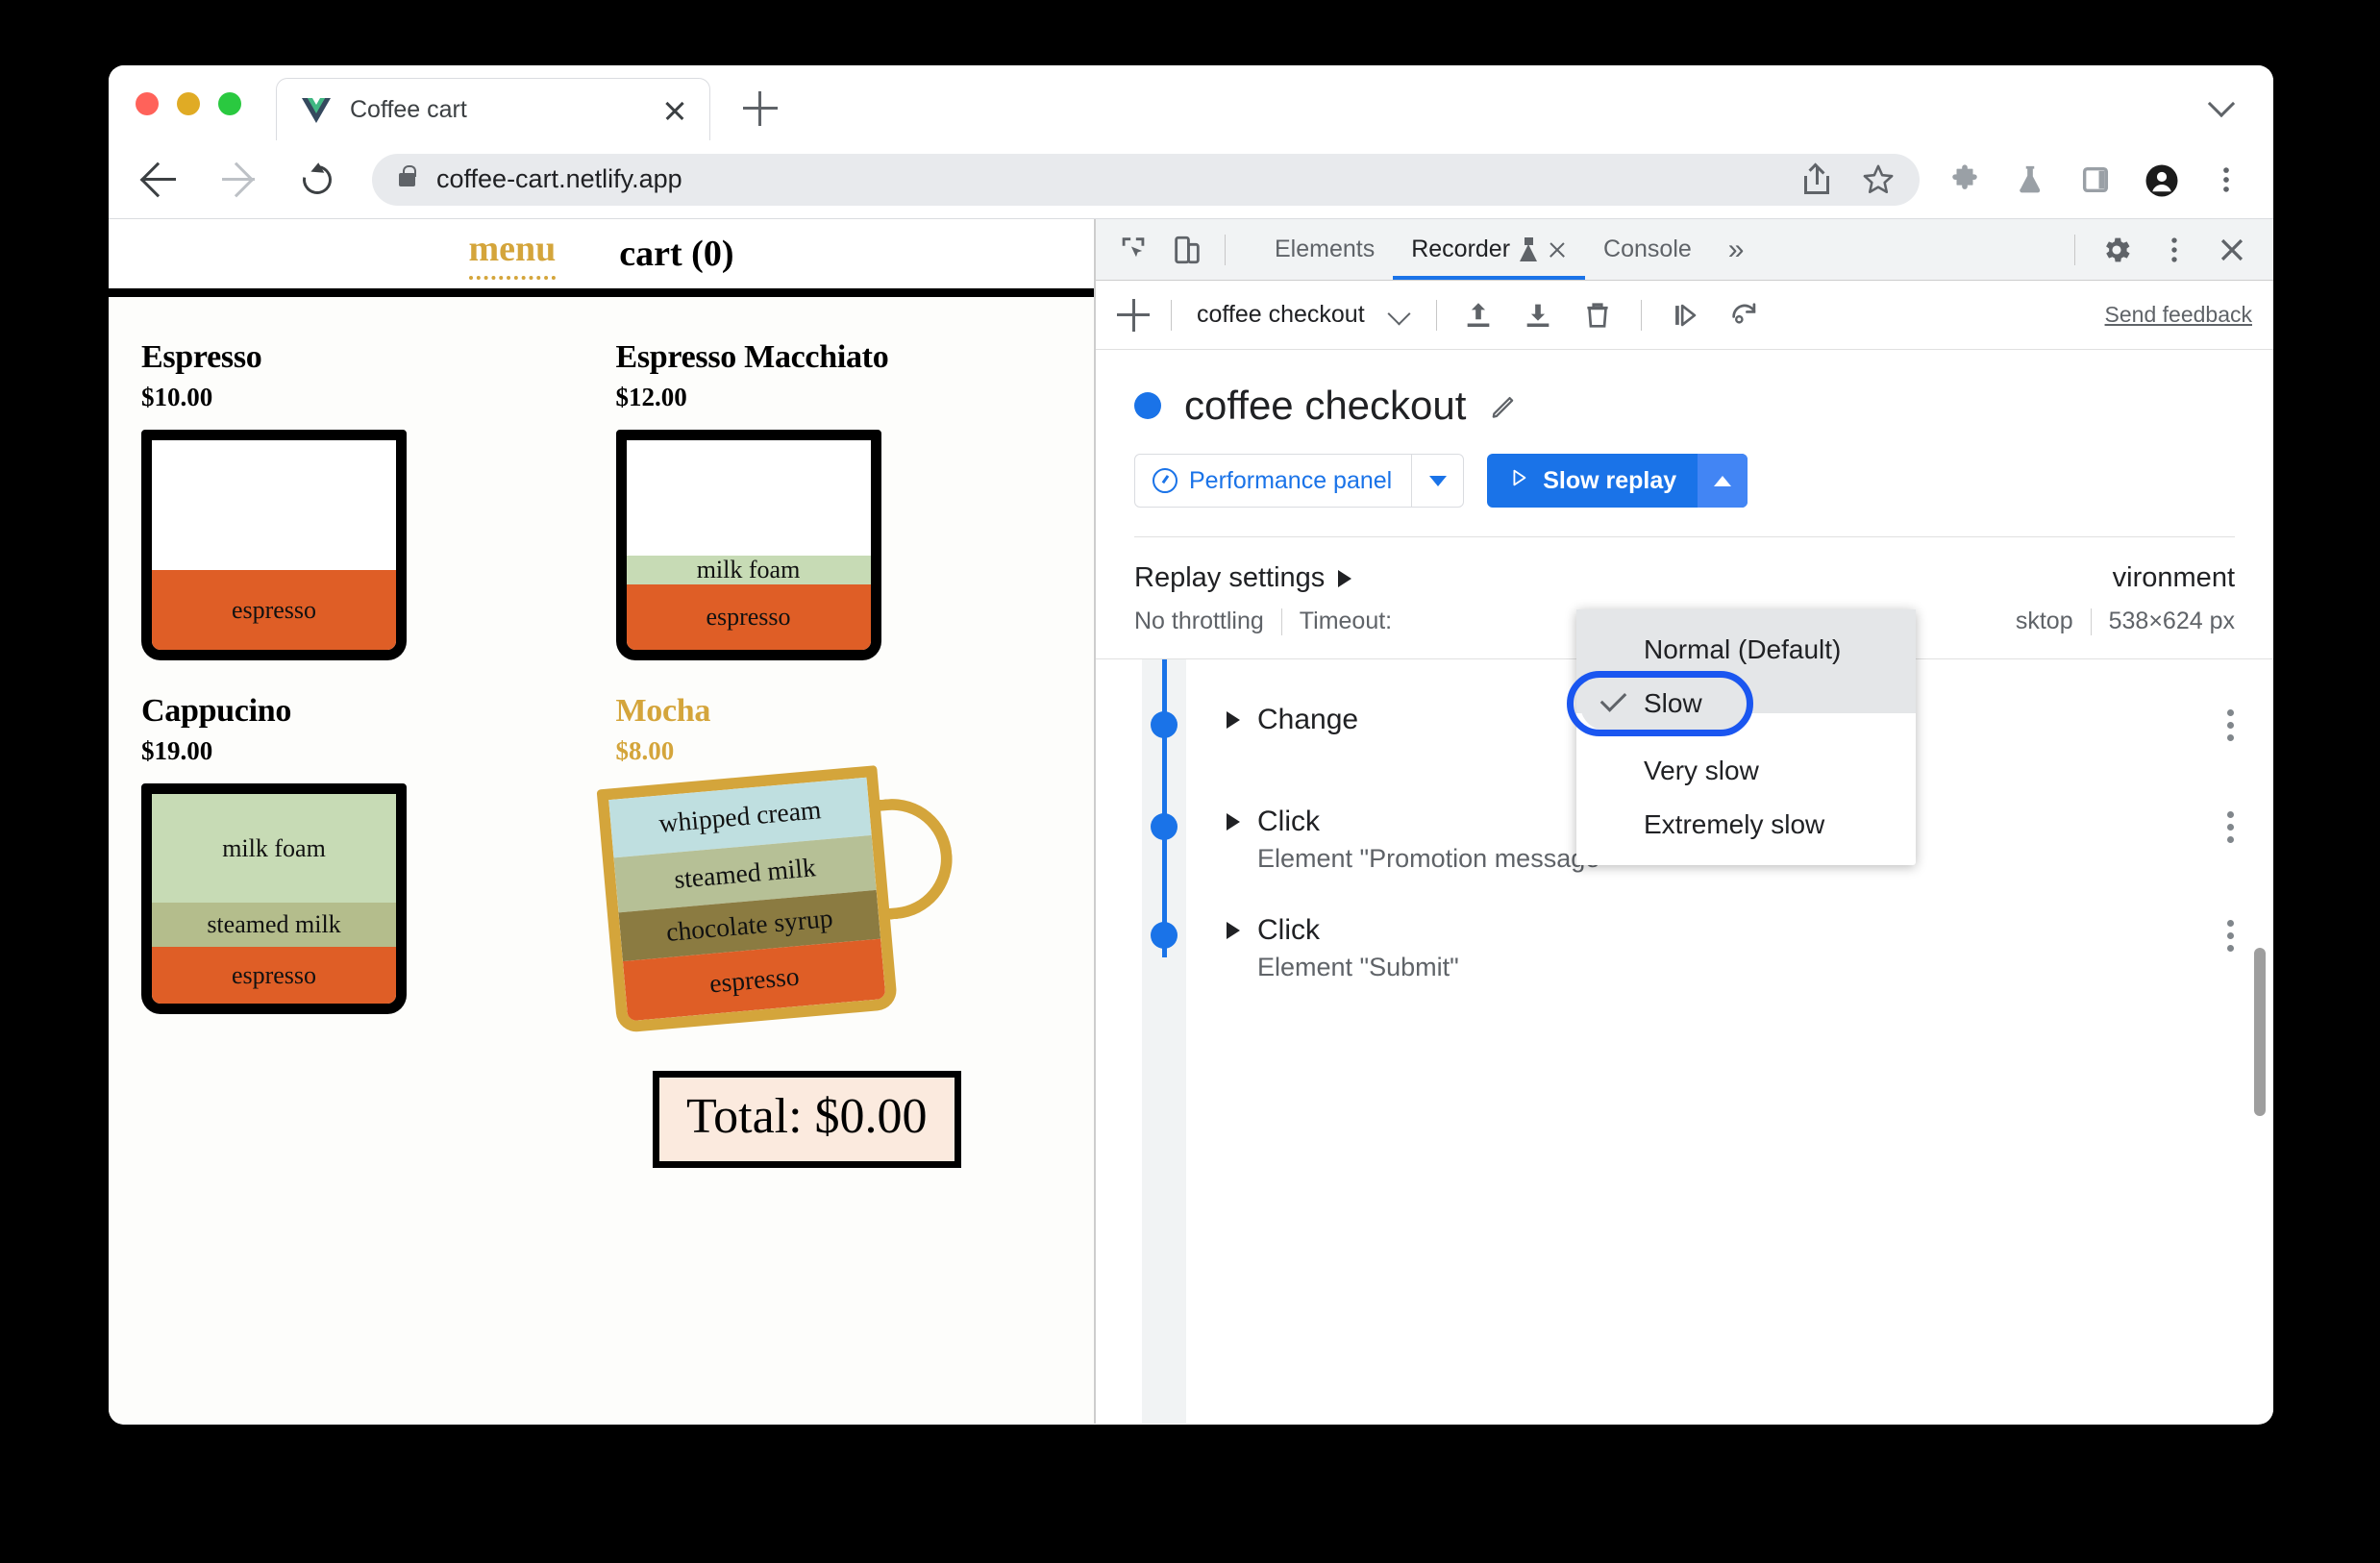 This screenshot has width=2380, height=1563. Describe the element at coordinates (839, 549) in the screenshot. I see `cup-illustration: milk foam espresso` at that location.